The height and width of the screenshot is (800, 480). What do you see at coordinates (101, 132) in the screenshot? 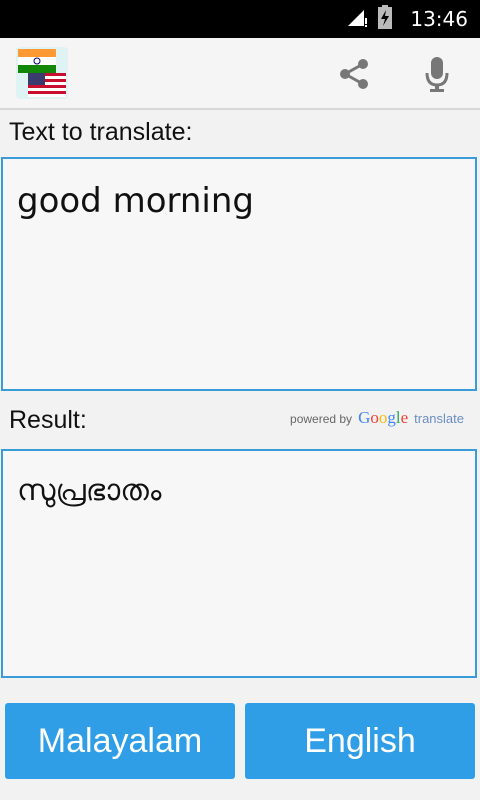
I see `input-label: Text to translate:` at bounding box center [101, 132].